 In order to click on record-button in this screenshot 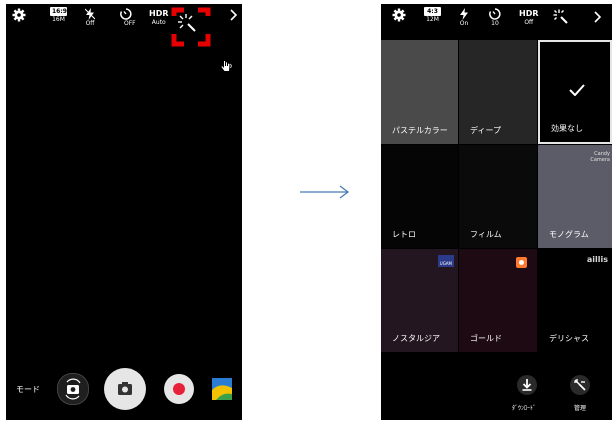, I will do `click(179, 389)`.